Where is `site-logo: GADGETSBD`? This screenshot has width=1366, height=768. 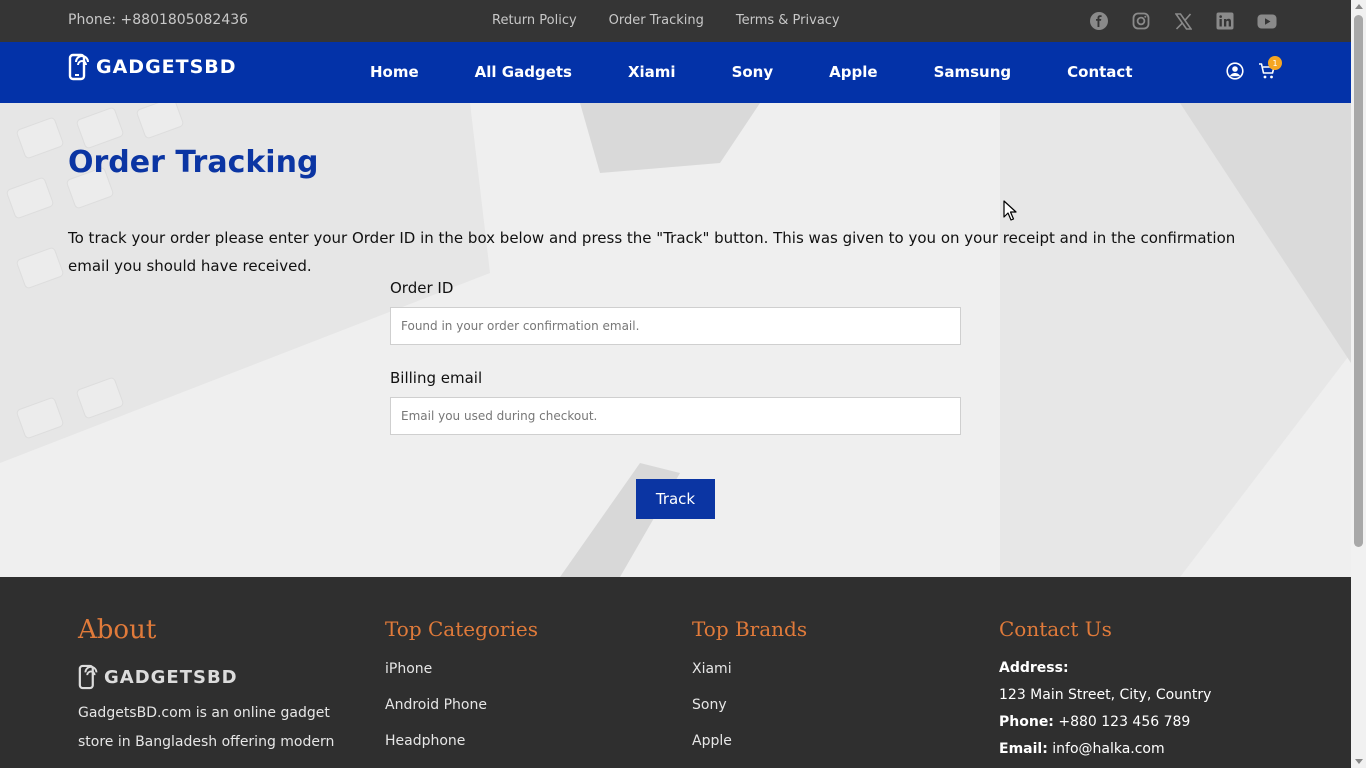 site-logo: GADGETSBD is located at coordinates (152, 67).